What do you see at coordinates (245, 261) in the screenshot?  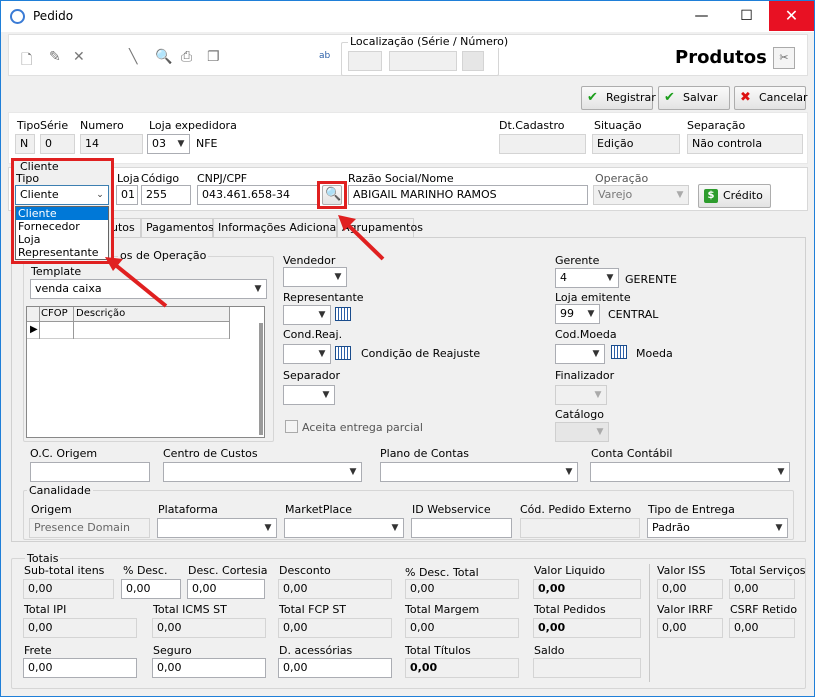 I see `annotation-arrows` at bounding box center [245, 261].